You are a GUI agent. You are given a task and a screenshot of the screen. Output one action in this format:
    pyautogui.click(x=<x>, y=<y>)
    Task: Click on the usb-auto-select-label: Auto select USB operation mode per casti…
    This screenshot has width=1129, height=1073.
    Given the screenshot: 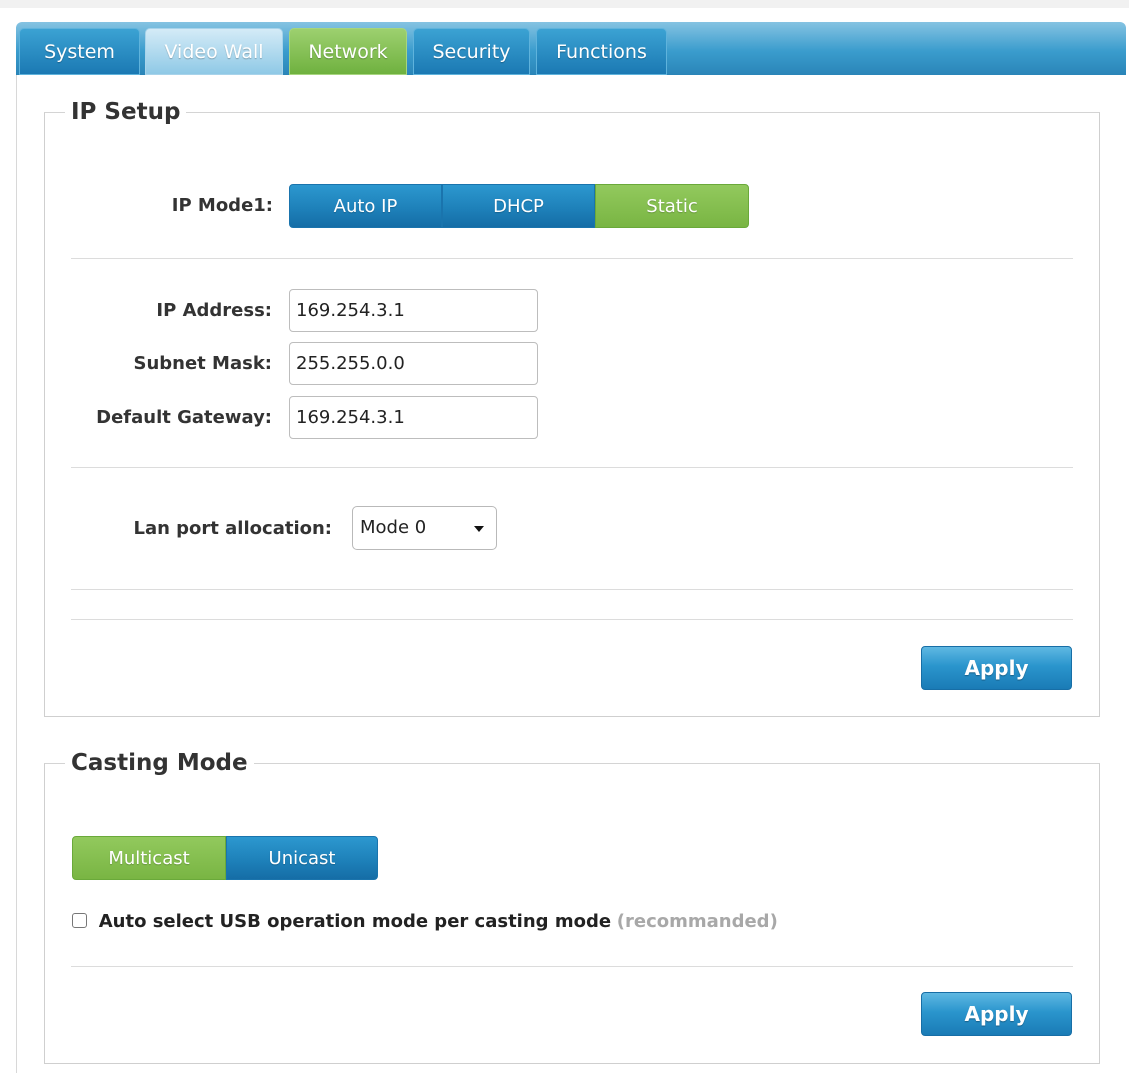 What is the action you would take?
    pyautogui.click(x=355, y=921)
    